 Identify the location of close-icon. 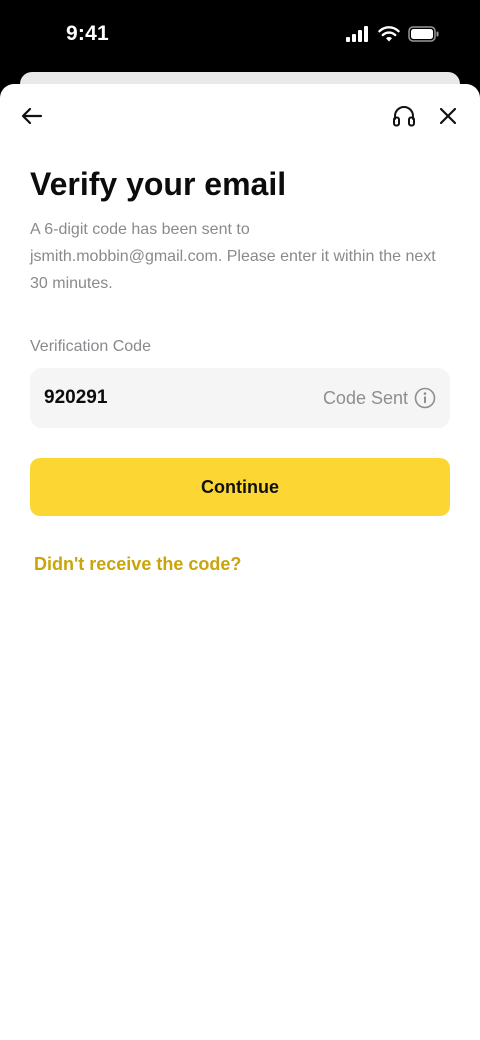
(448, 118).